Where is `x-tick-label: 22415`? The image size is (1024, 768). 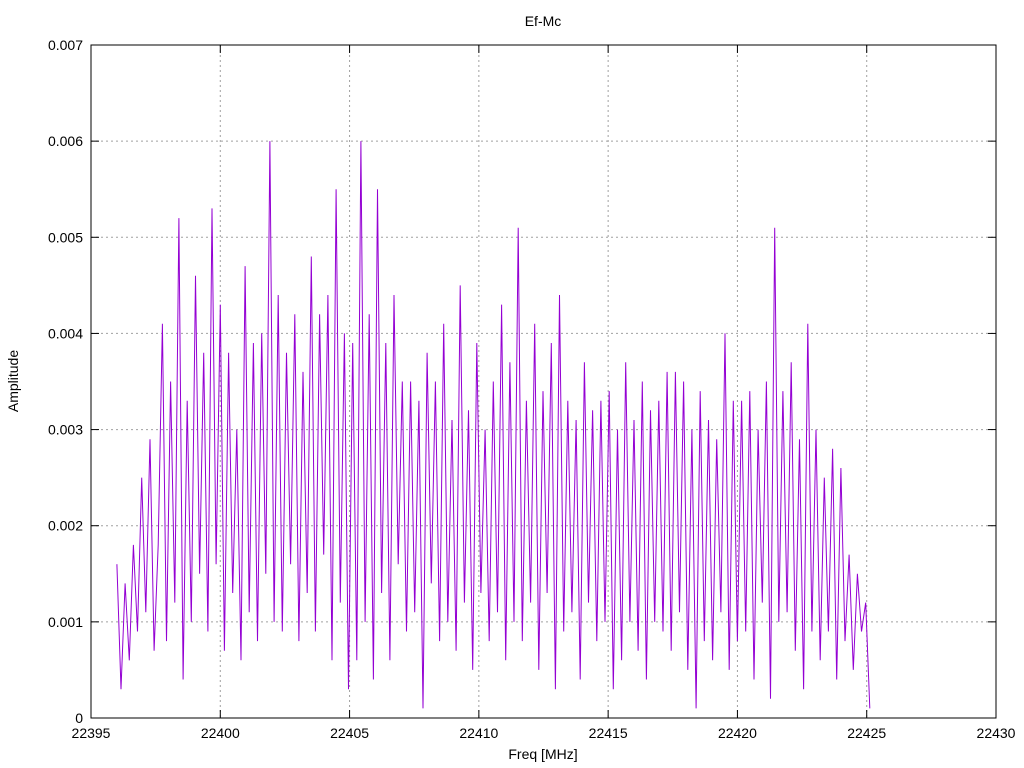
x-tick-label: 22415 is located at coordinates (608, 733).